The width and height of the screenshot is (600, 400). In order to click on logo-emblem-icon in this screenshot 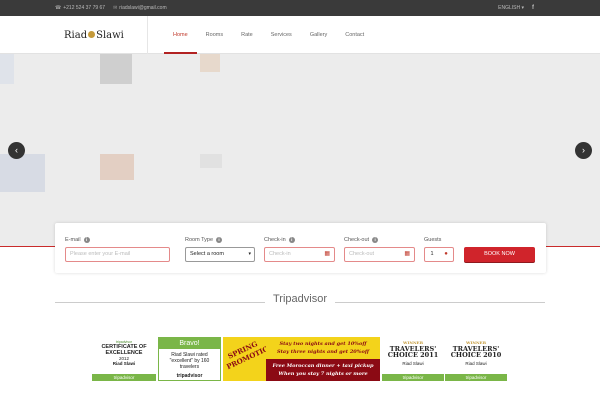, I will do `click(92, 34)`.